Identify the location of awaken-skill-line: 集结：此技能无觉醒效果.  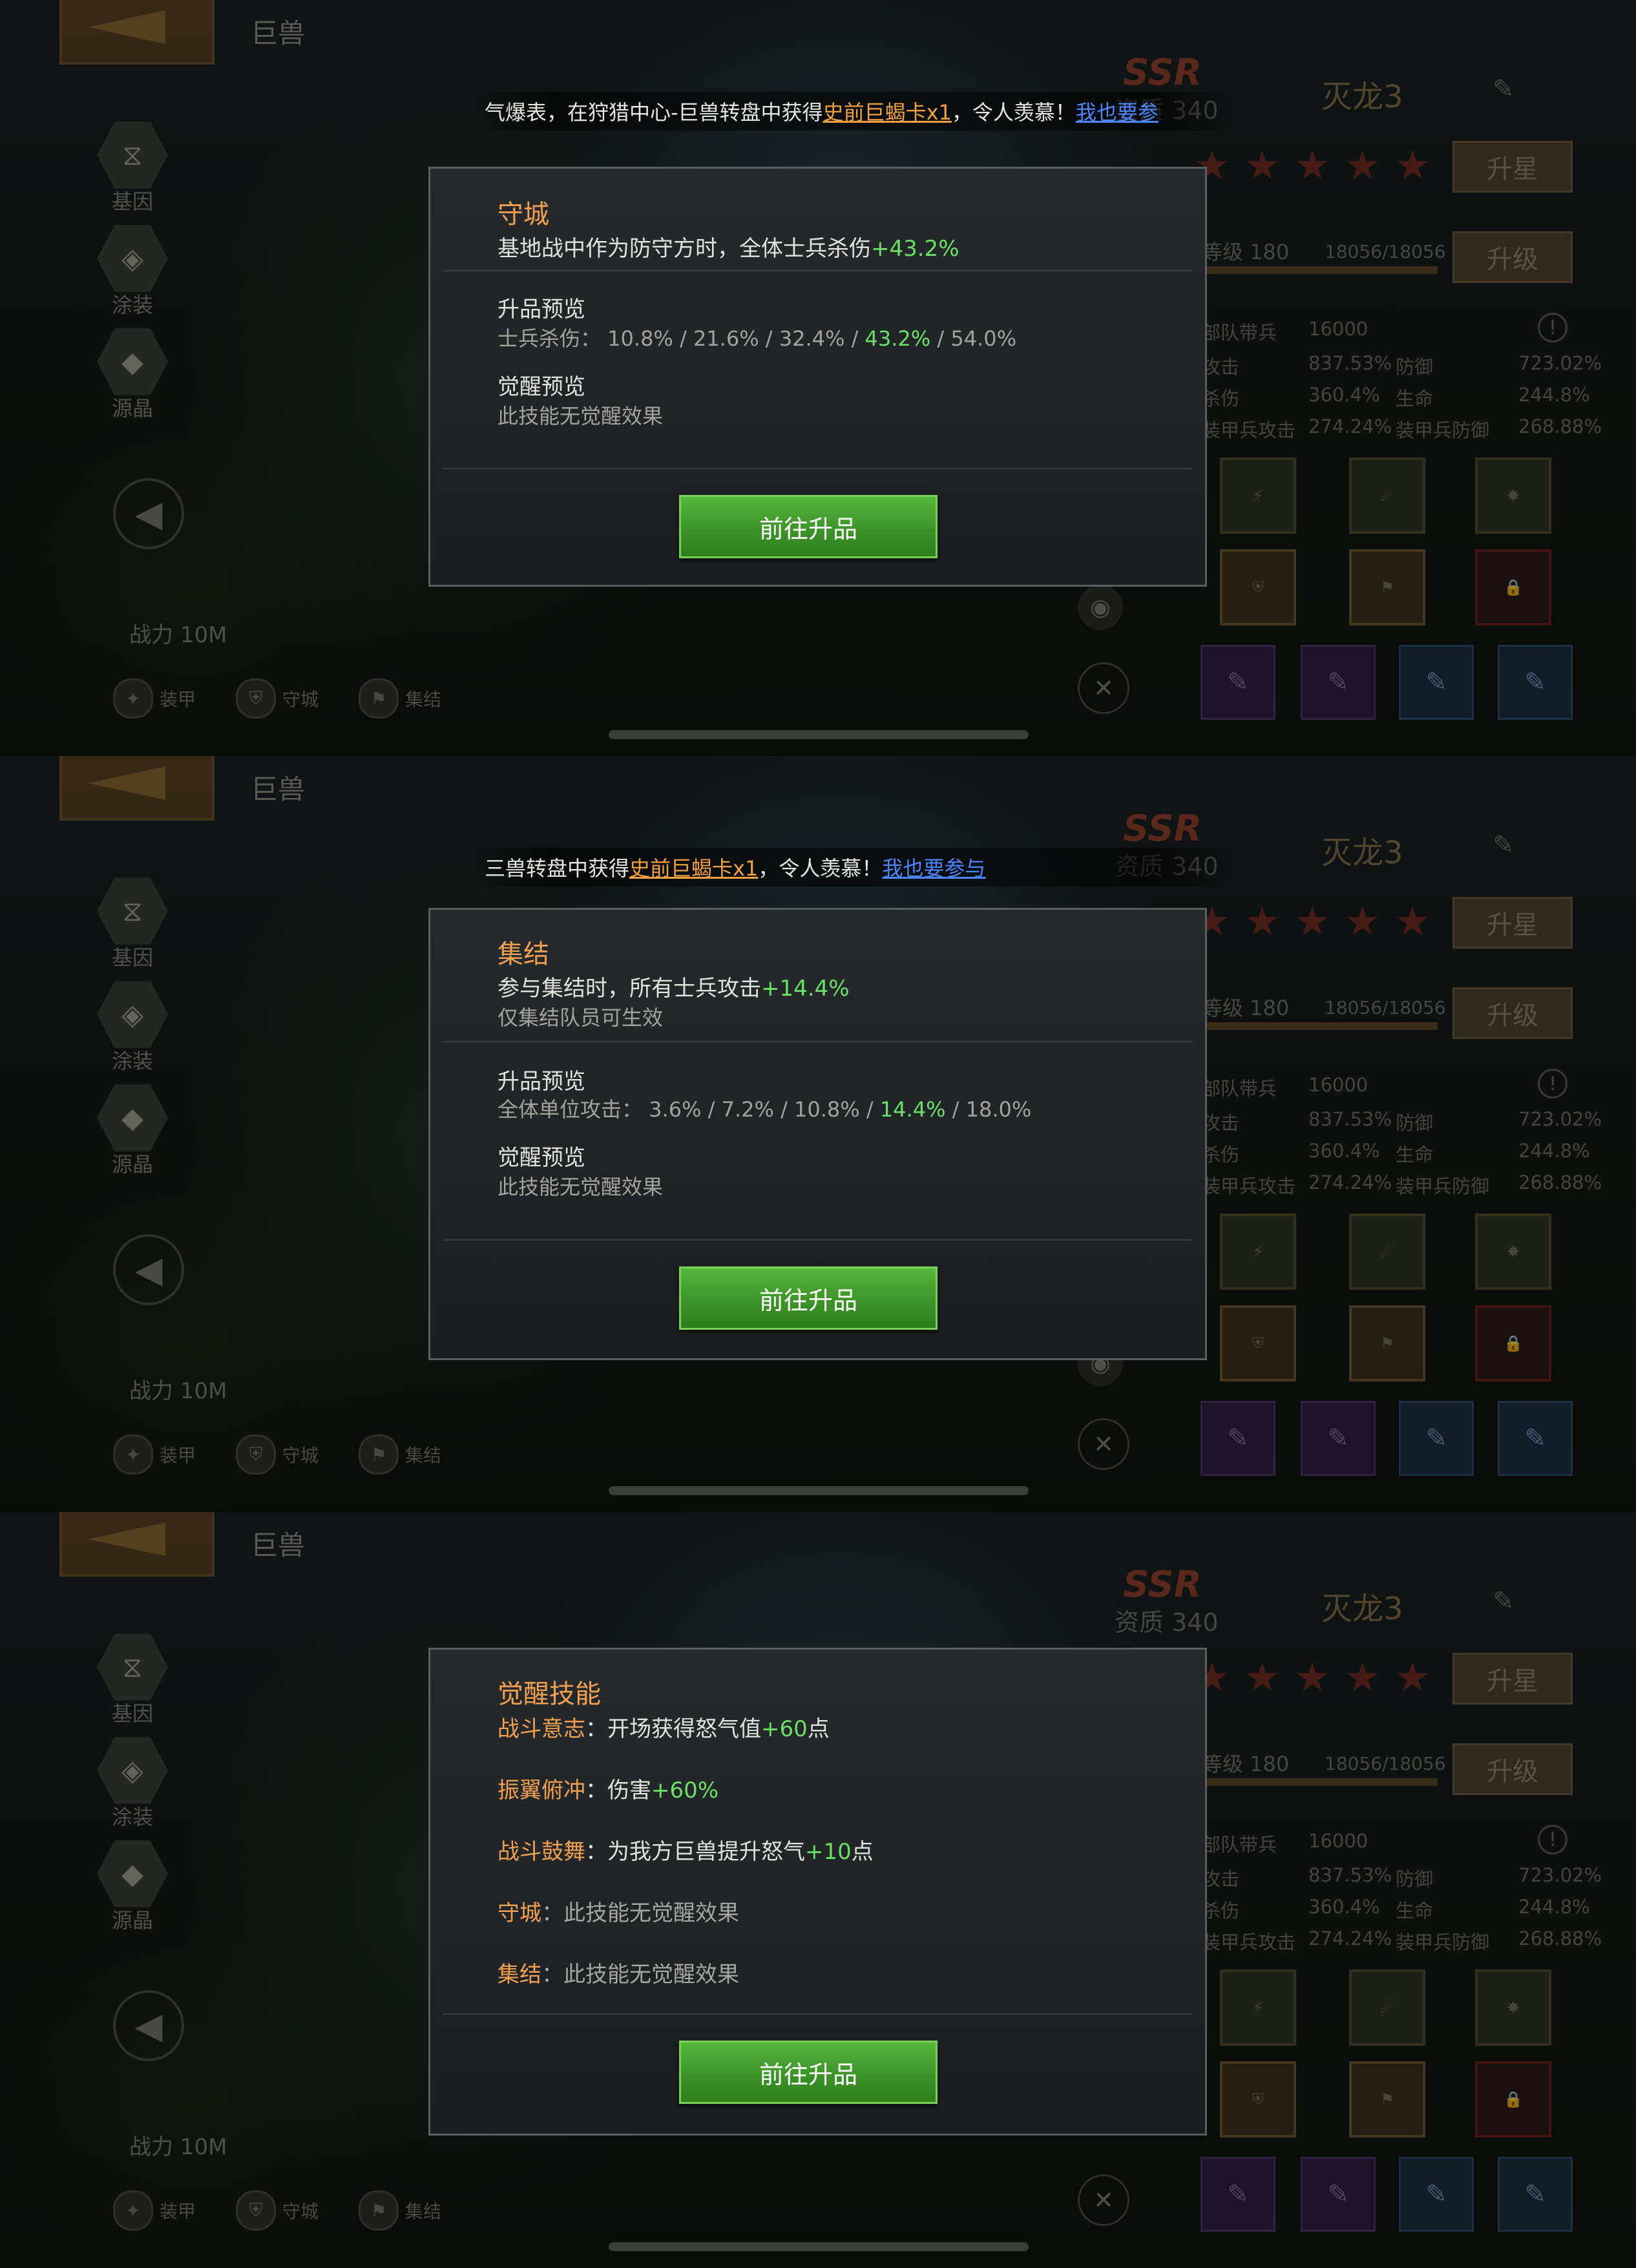
(618, 1973).